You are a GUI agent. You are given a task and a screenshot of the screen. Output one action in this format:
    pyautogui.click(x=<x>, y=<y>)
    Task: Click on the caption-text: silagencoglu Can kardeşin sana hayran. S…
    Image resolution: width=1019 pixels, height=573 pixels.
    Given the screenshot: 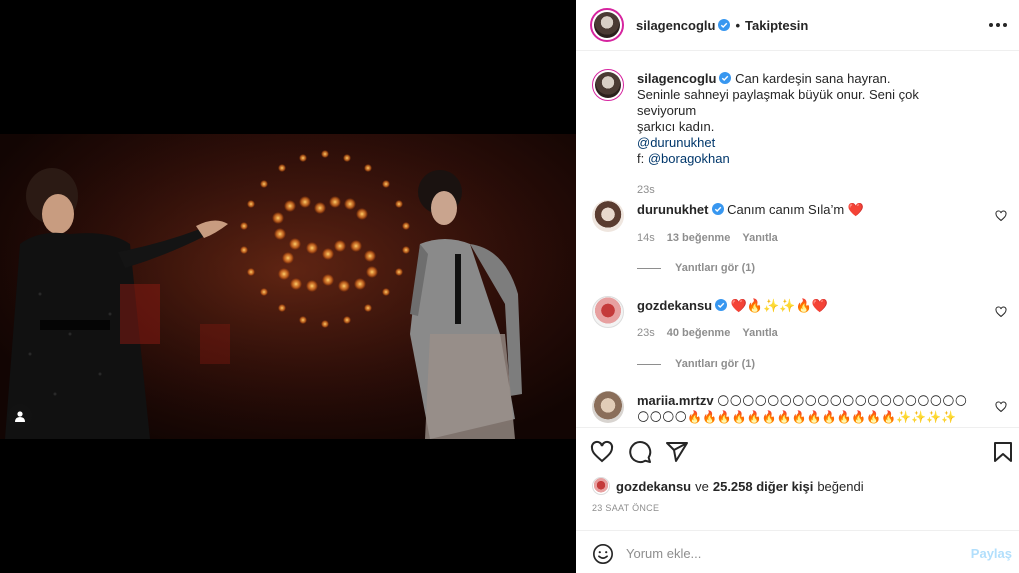 What is the action you would take?
    pyautogui.click(x=808, y=119)
    